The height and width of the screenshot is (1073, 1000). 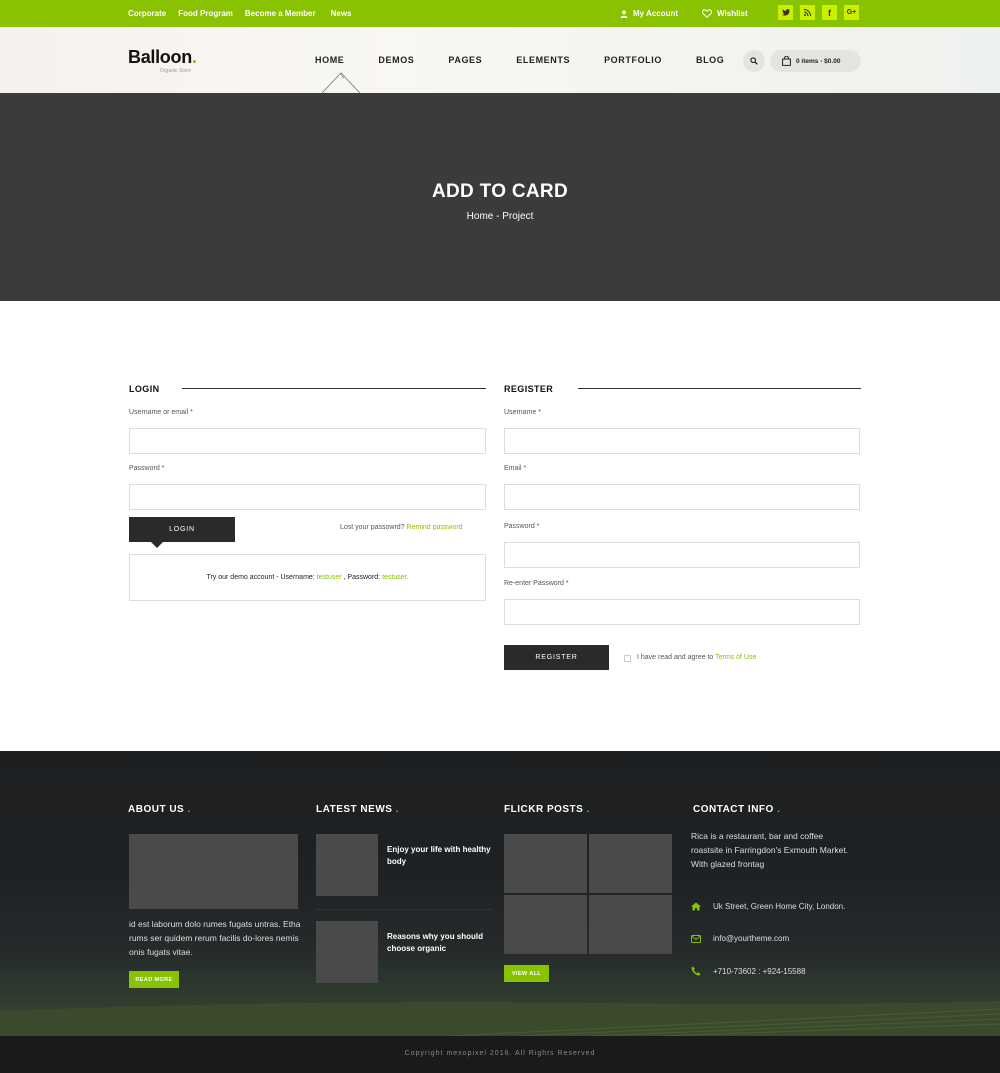 What do you see at coordinates (748, 971) in the screenshot?
I see `contact-phone: +710-73602 : +924-15588` at bounding box center [748, 971].